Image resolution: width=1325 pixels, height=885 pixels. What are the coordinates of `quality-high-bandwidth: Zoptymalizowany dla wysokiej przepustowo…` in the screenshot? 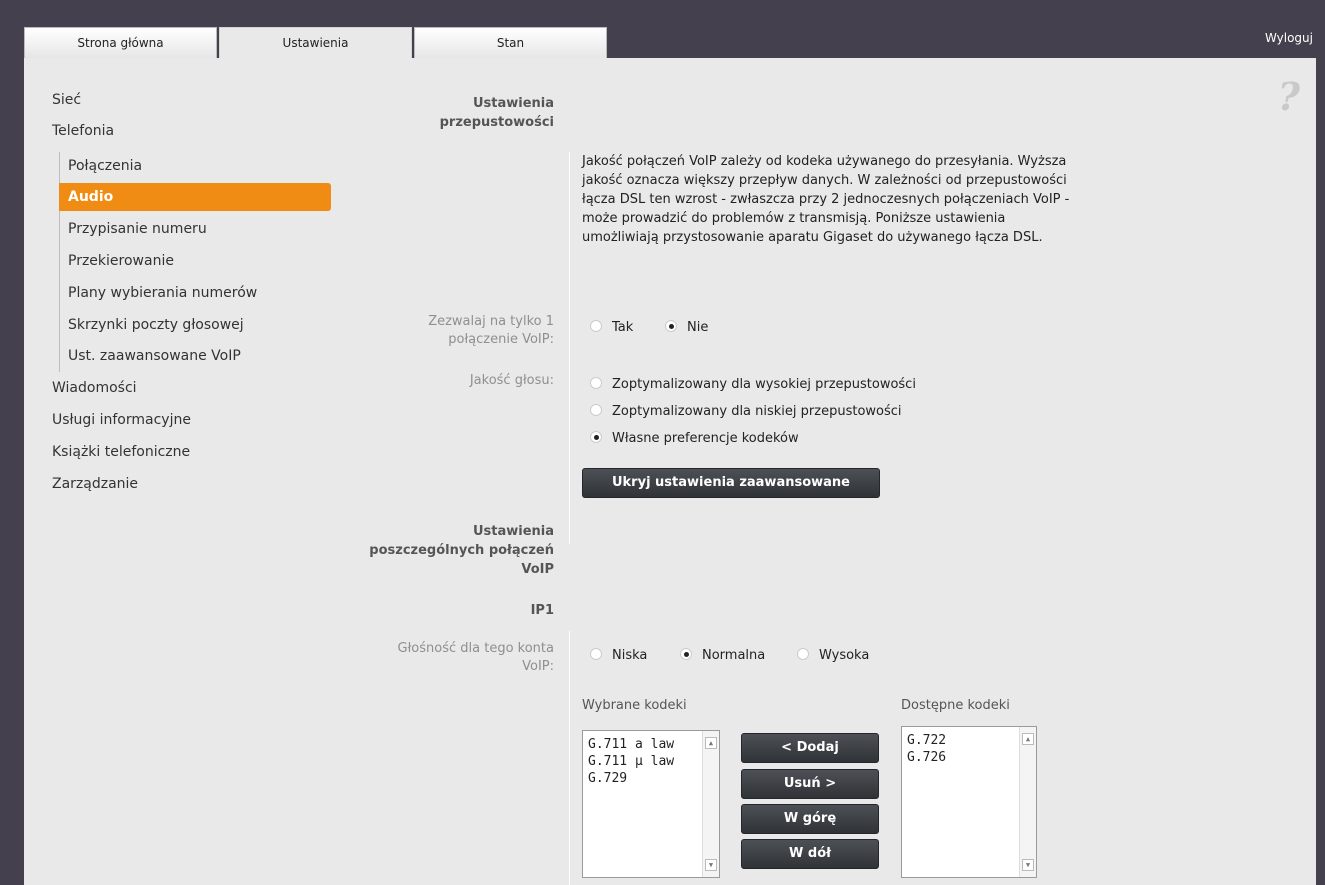 It's located at (753, 384).